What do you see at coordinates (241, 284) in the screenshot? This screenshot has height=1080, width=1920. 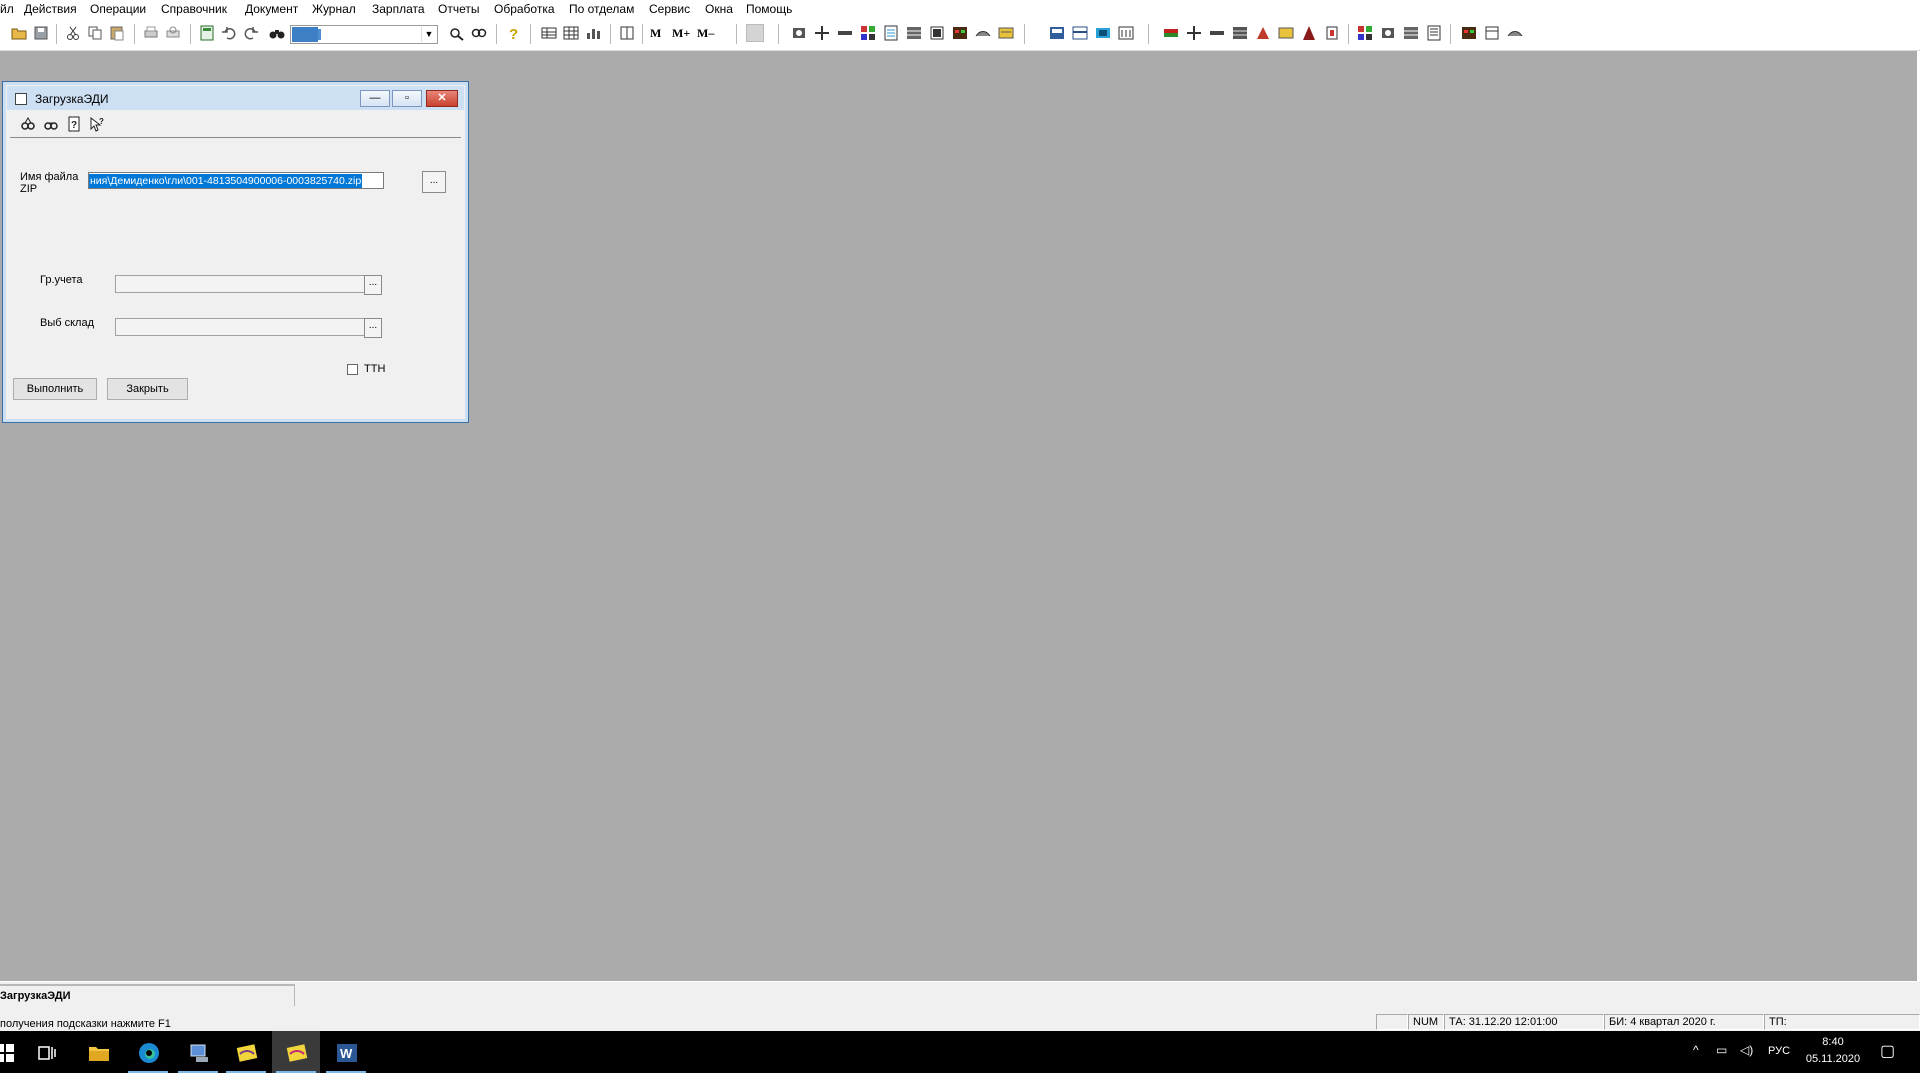 I see `account-group-field` at bounding box center [241, 284].